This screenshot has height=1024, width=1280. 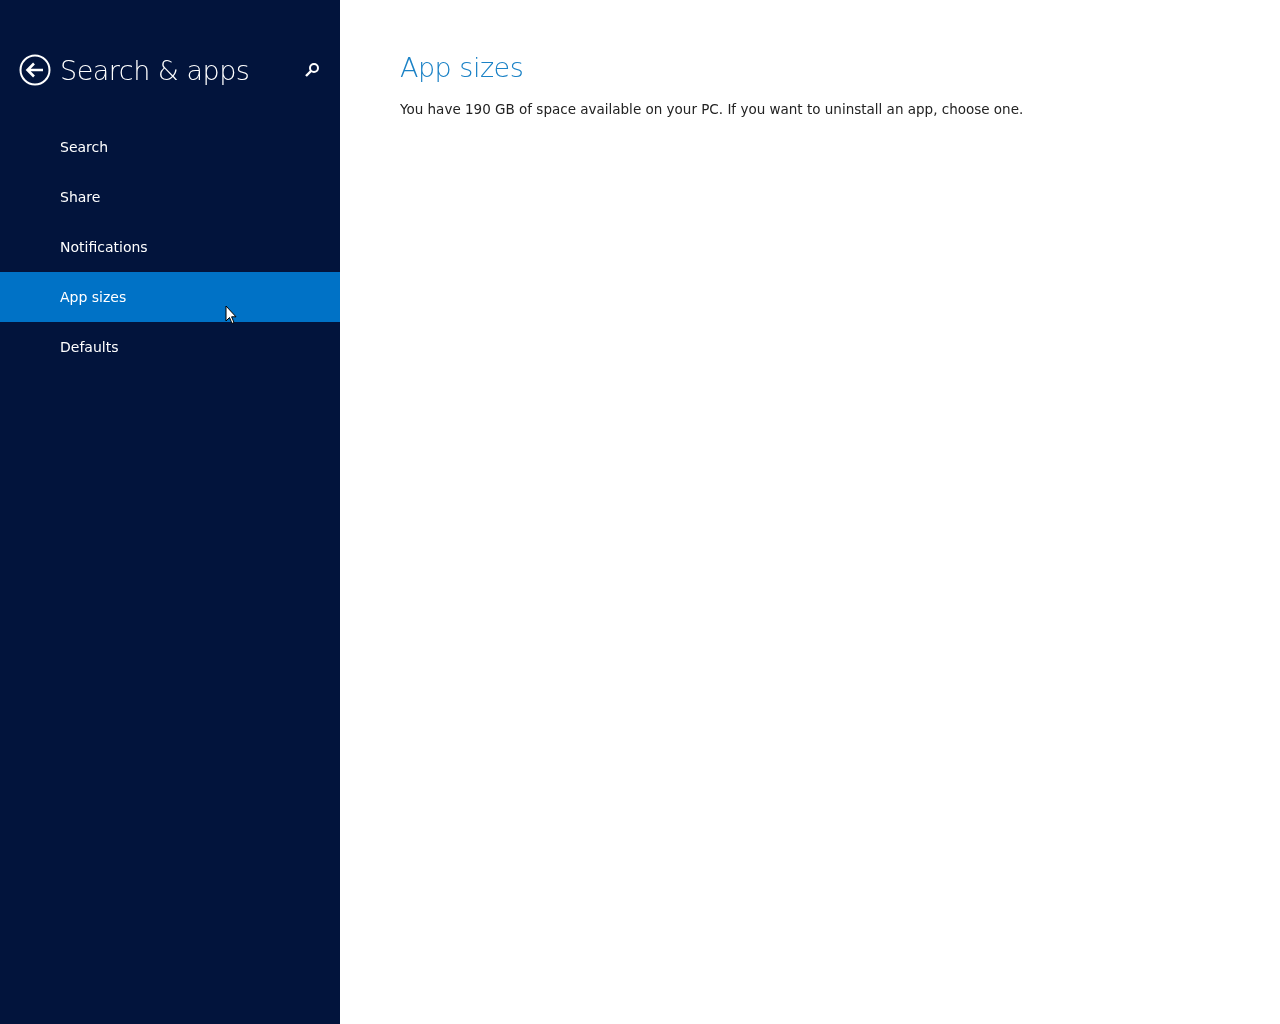 I want to click on sidebar-item: Notifications, so click(x=170, y=247).